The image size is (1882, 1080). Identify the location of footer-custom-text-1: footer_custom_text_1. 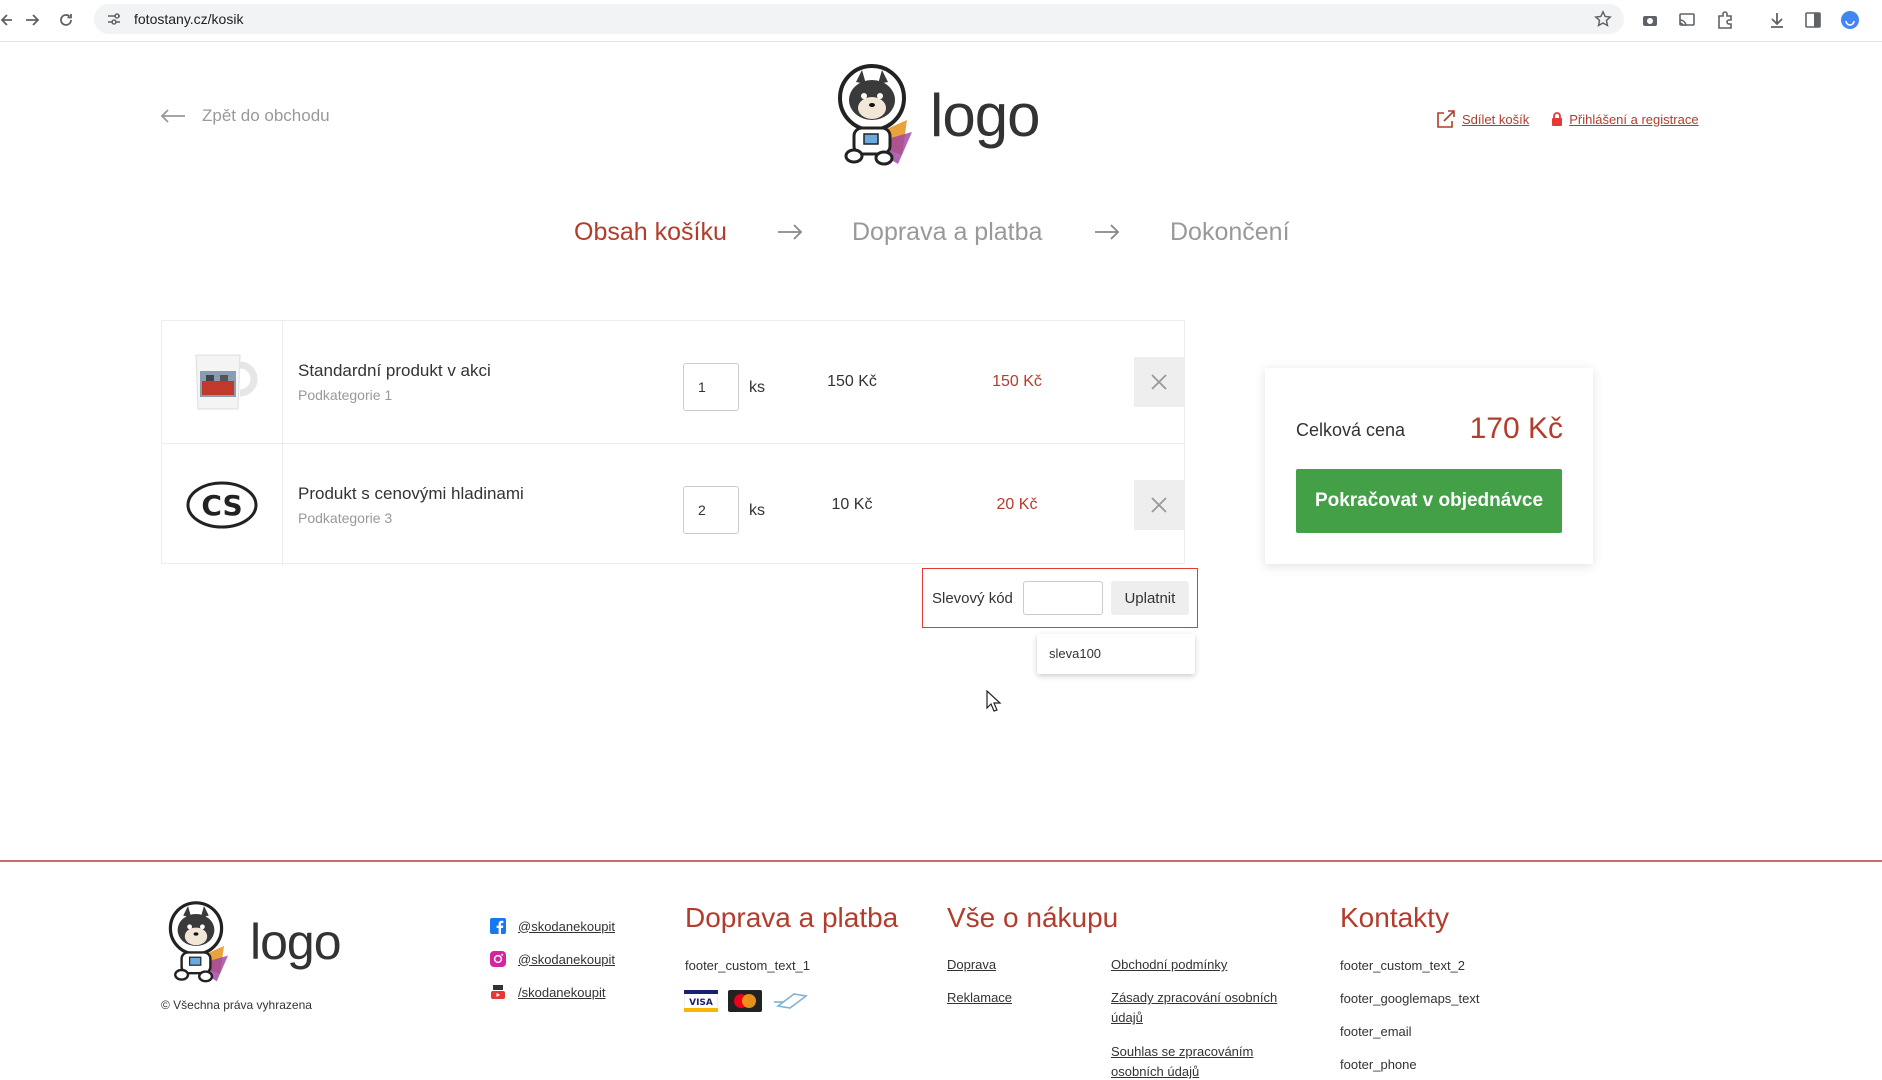
(748, 965).